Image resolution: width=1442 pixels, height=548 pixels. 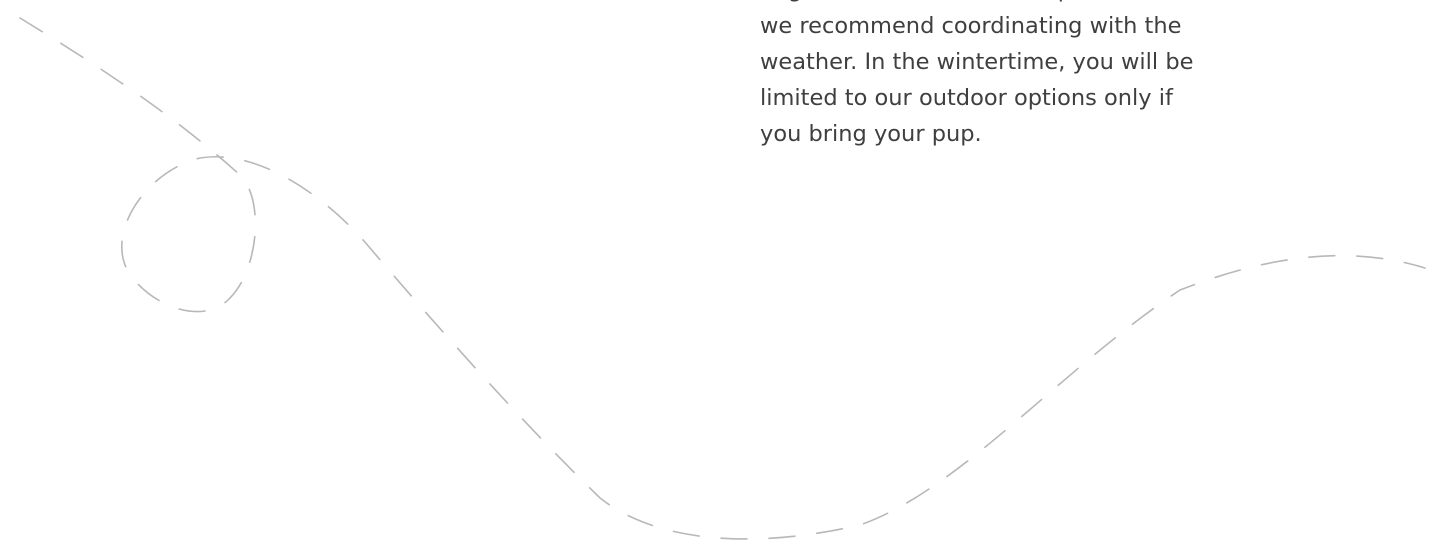 What do you see at coordinates (971, 26) in the screenshot?
I see `paragraph-line: we recommend coordinating with the` at bounding box center [971, 26].